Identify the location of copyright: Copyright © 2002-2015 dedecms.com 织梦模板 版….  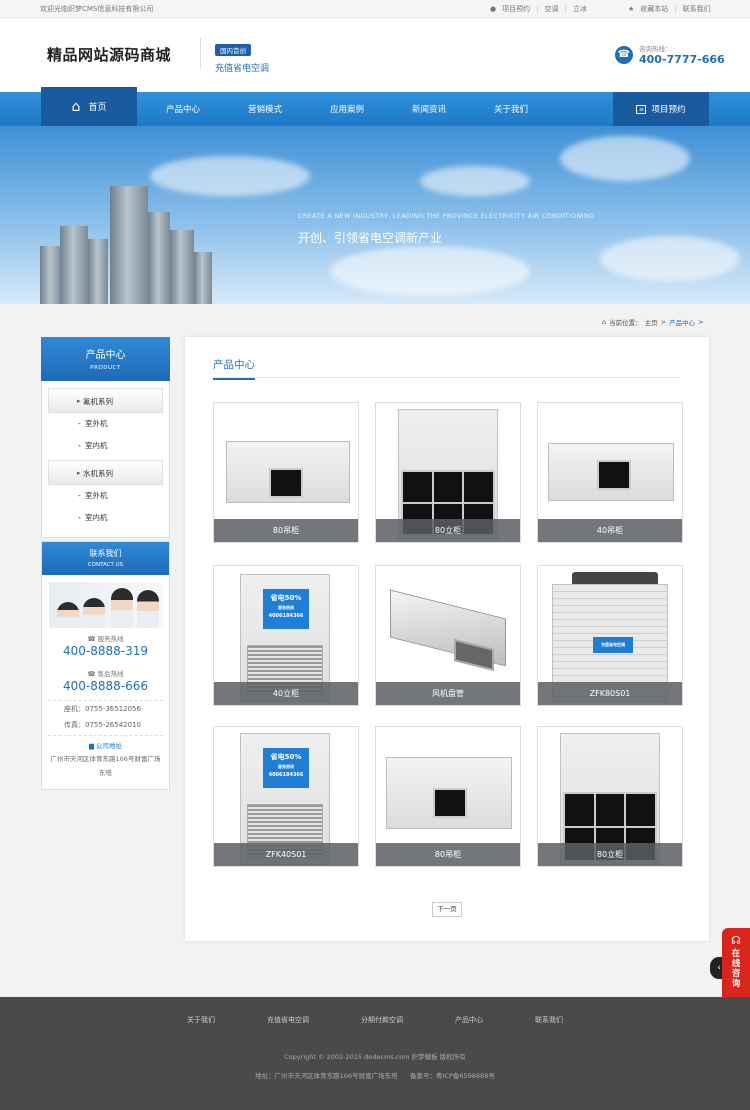
(375, 1057).